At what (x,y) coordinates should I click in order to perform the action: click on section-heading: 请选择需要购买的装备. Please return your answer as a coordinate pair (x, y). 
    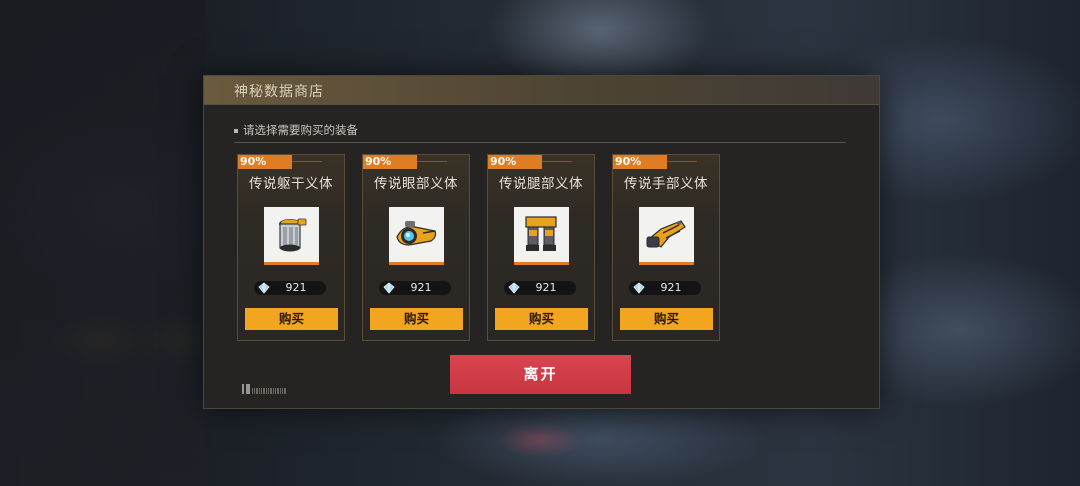
    Looking at the image, I should click on (296, 130).